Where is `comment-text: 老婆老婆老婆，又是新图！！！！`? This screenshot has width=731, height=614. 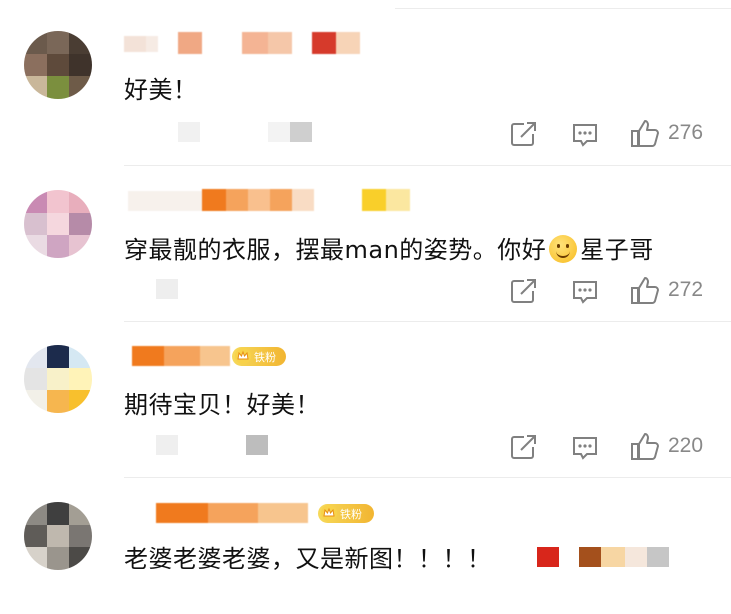 comment-text: 老婆老婆老婆，又是新图！！！！ is located at coordinates (308, 559).